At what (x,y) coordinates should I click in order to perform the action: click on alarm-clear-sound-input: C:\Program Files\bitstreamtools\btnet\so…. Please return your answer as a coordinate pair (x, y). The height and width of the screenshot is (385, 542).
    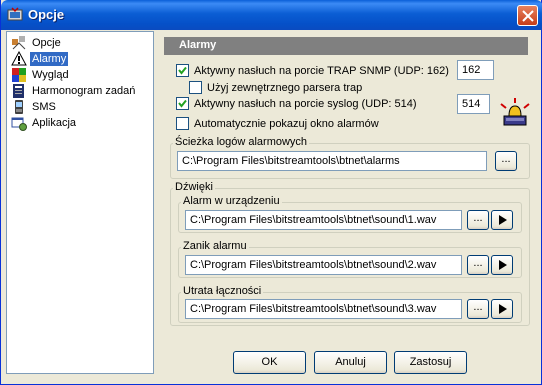
    Looking at the image, I should click on (323, 265).